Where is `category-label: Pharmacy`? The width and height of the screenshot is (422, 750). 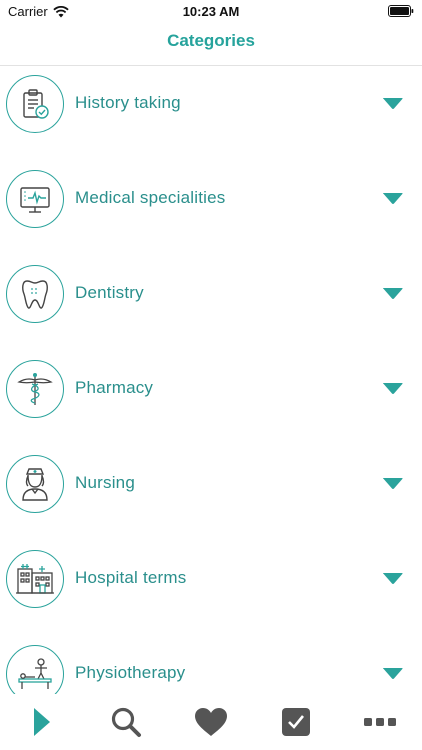
category-label: Pharmacy is located at coordinates (114, 387).